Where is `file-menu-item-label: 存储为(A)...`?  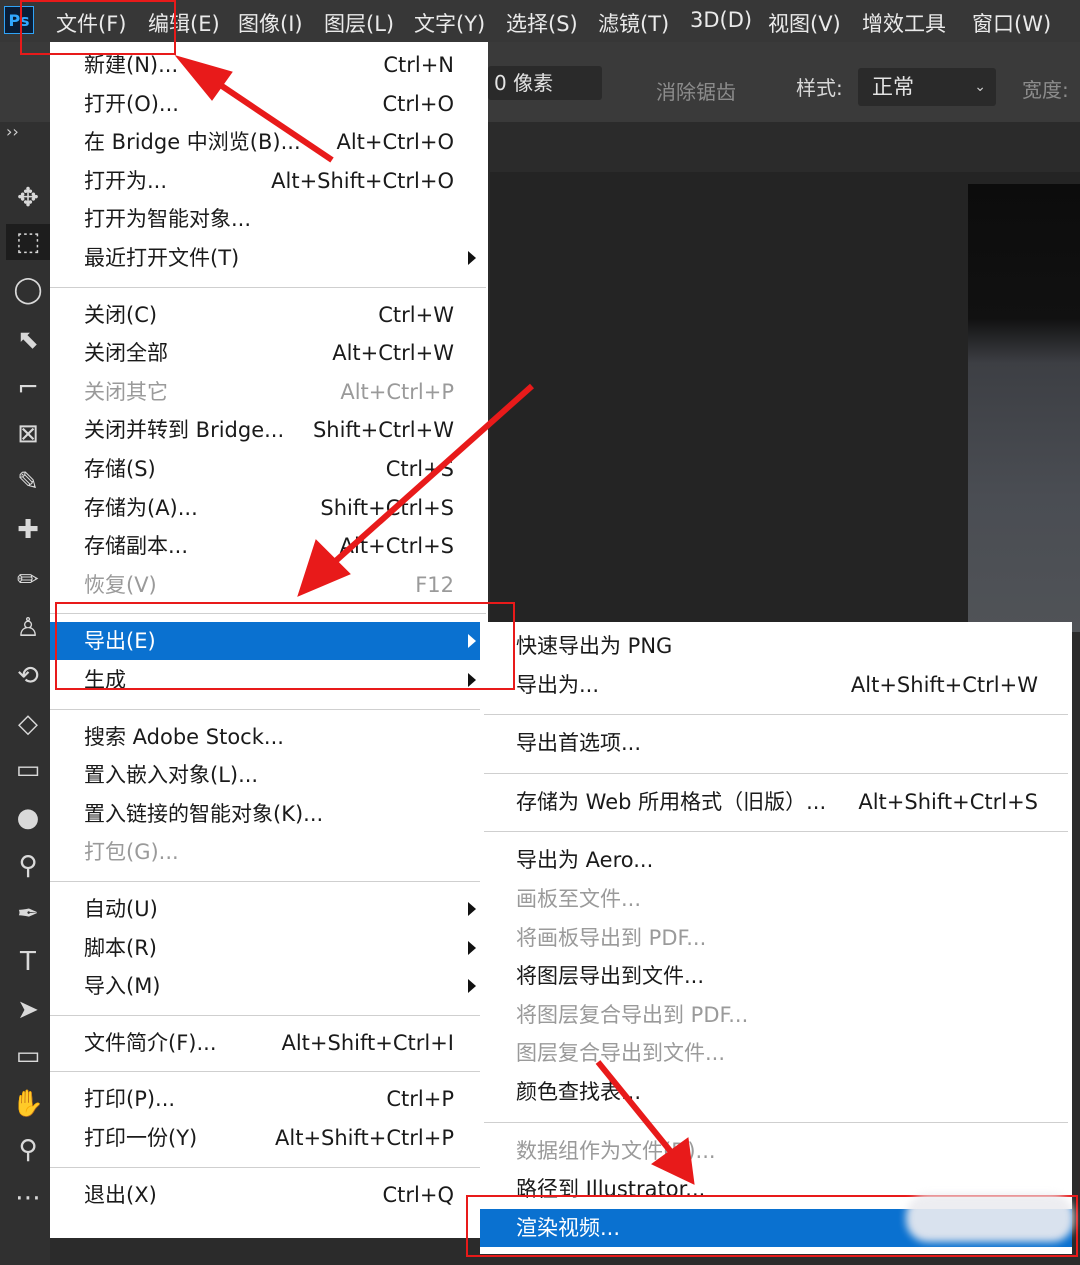
file-menu-item-label: 存储为(A)... is located at coordinates (141, 507).